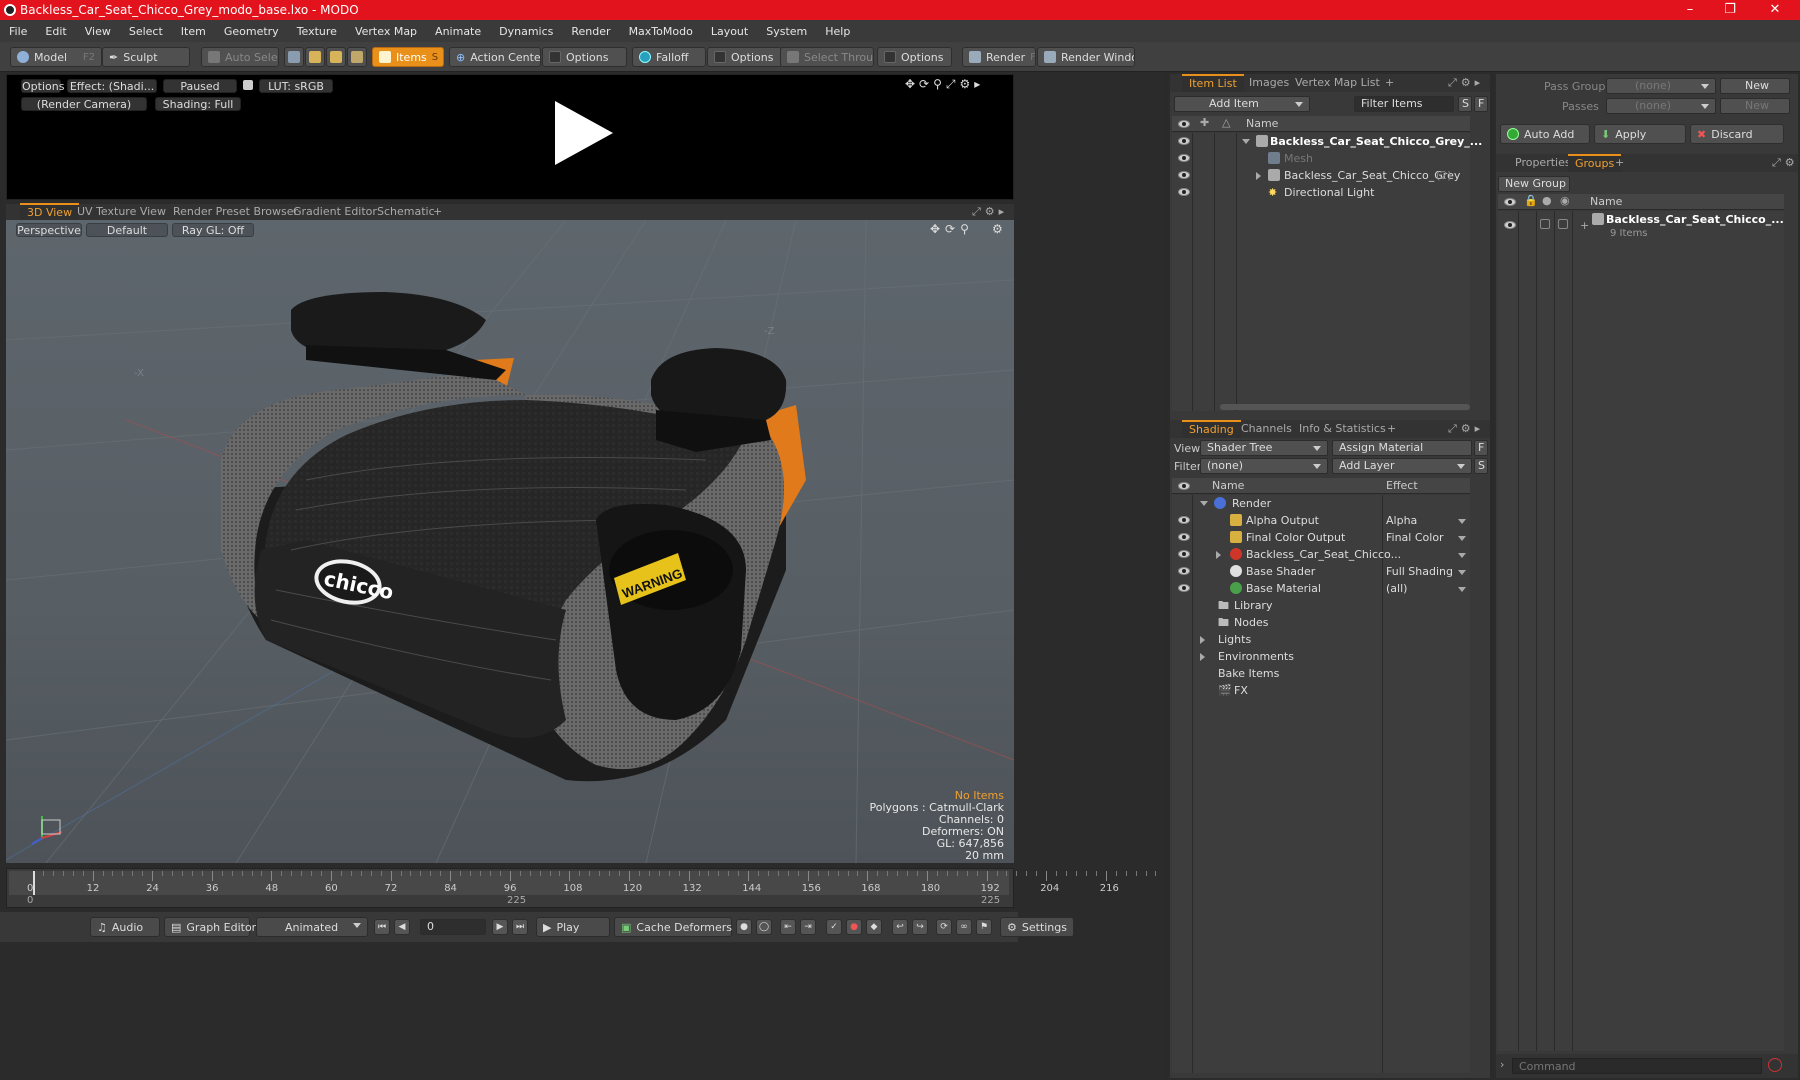 This screenshot has height=1080, width=1800. What do you see at coordinates (1321, 588) in the screenshot?
I see `shader-row-base-material: Base Material (all)` at bounding box center [1321, 588].